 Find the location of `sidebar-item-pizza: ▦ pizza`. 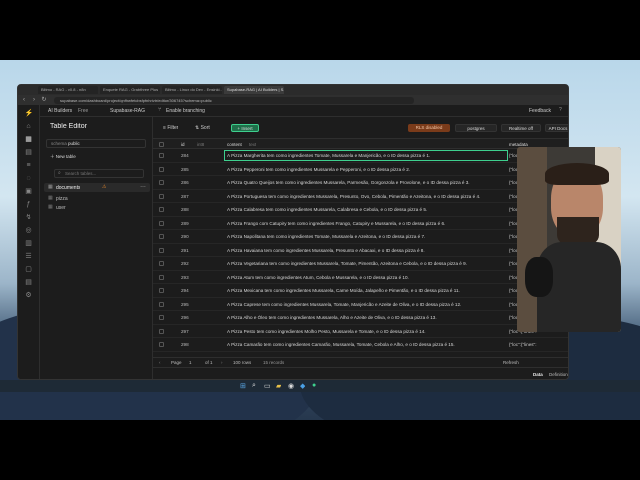

sidebar-item-pizza: ▦ pizza is located at coordinates (97, 198).